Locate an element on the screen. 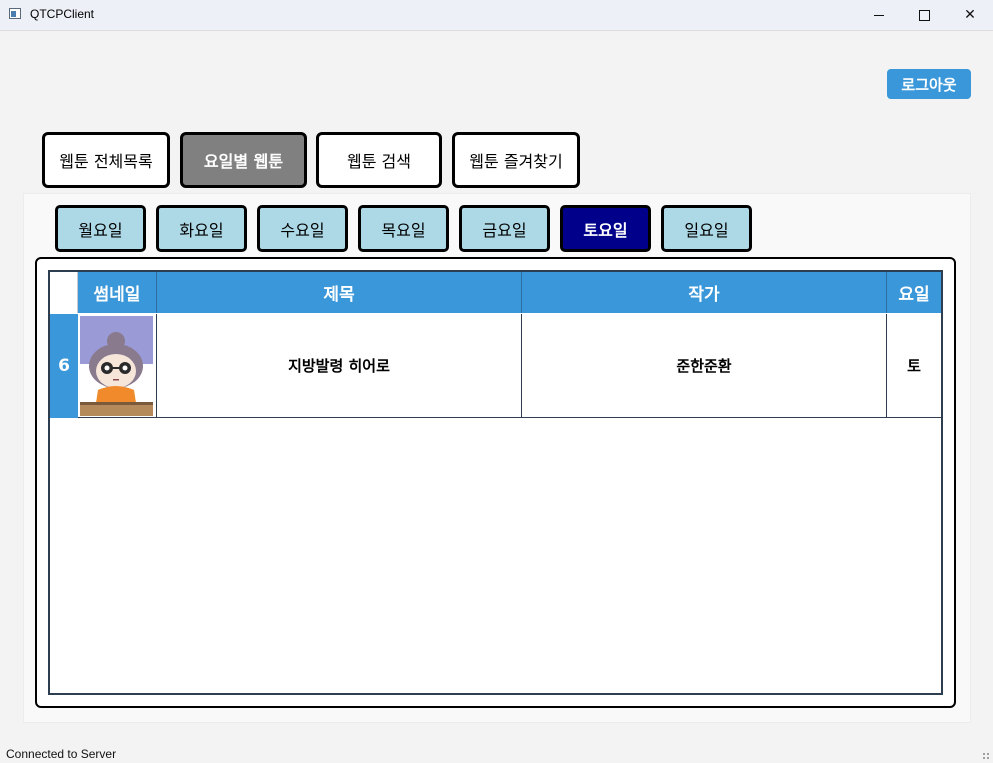  tab-webtoon-search: 웹툰 검색 is located at coordinates (379, 160).